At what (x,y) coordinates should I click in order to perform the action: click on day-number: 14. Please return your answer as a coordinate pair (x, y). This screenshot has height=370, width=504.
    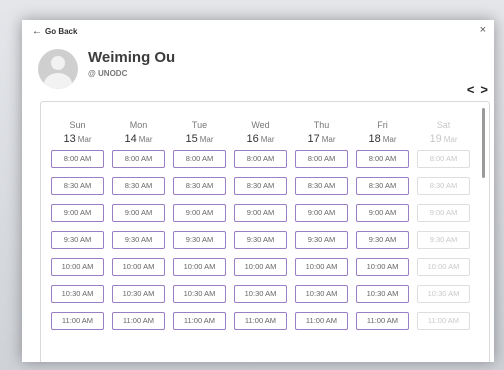
    Looking at the image, I should click on (130, 139).